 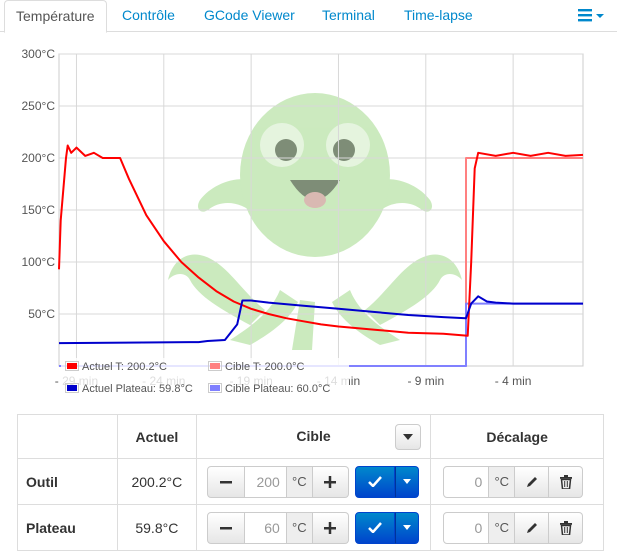 I want to click on tab-timelapse: Time-lapse, so click(x=438, y=16).